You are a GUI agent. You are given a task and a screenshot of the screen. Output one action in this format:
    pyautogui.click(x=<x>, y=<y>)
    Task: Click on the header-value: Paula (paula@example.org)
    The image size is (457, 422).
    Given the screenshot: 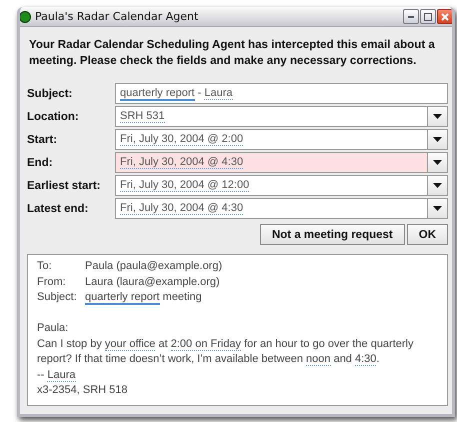 What is the action you would take?
    pyautogui.click(x=153, y=266)
    